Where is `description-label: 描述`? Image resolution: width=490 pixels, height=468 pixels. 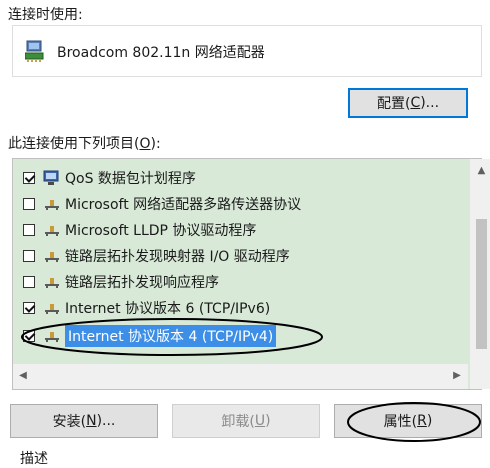 description-label: 描述 is located at coordinates (34, 459).